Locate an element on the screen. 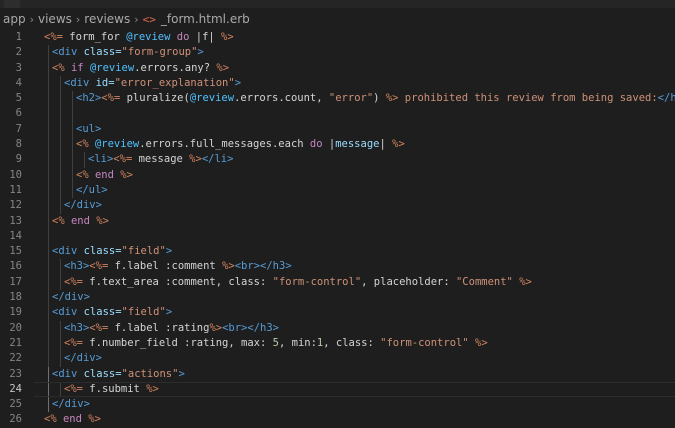 Image resolution: width=675 pixels, height=428 pixels. code-line: 6 is located at coordinates (337, 114).